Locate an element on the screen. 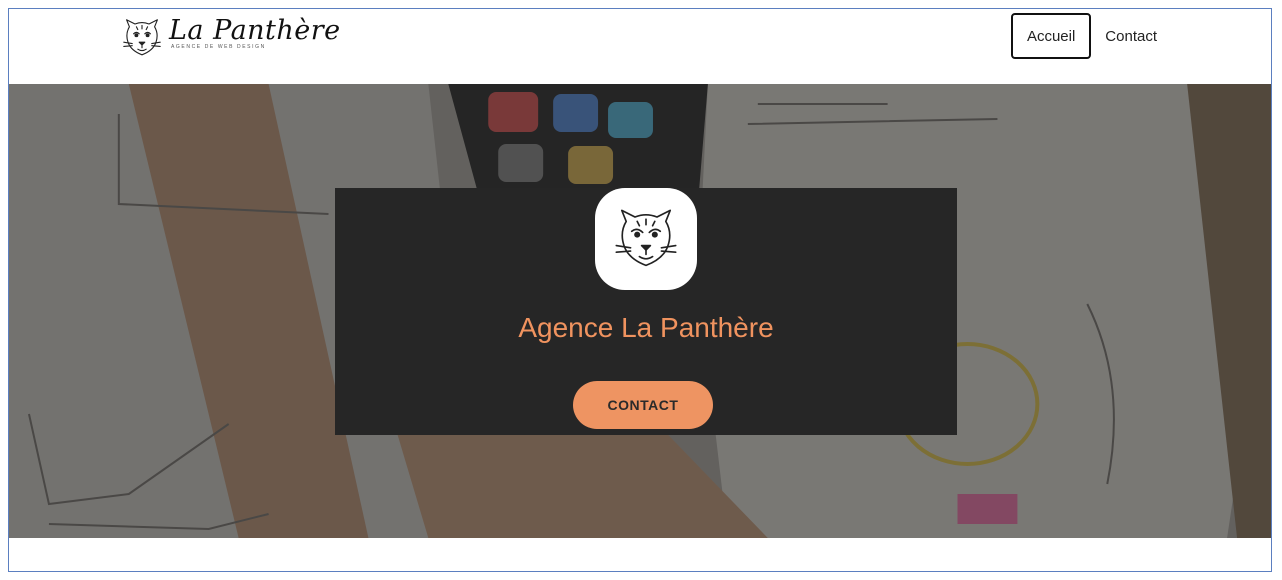 This screenshot has width=1282, height=580. hero-logo is located at coordinates (646, 239).